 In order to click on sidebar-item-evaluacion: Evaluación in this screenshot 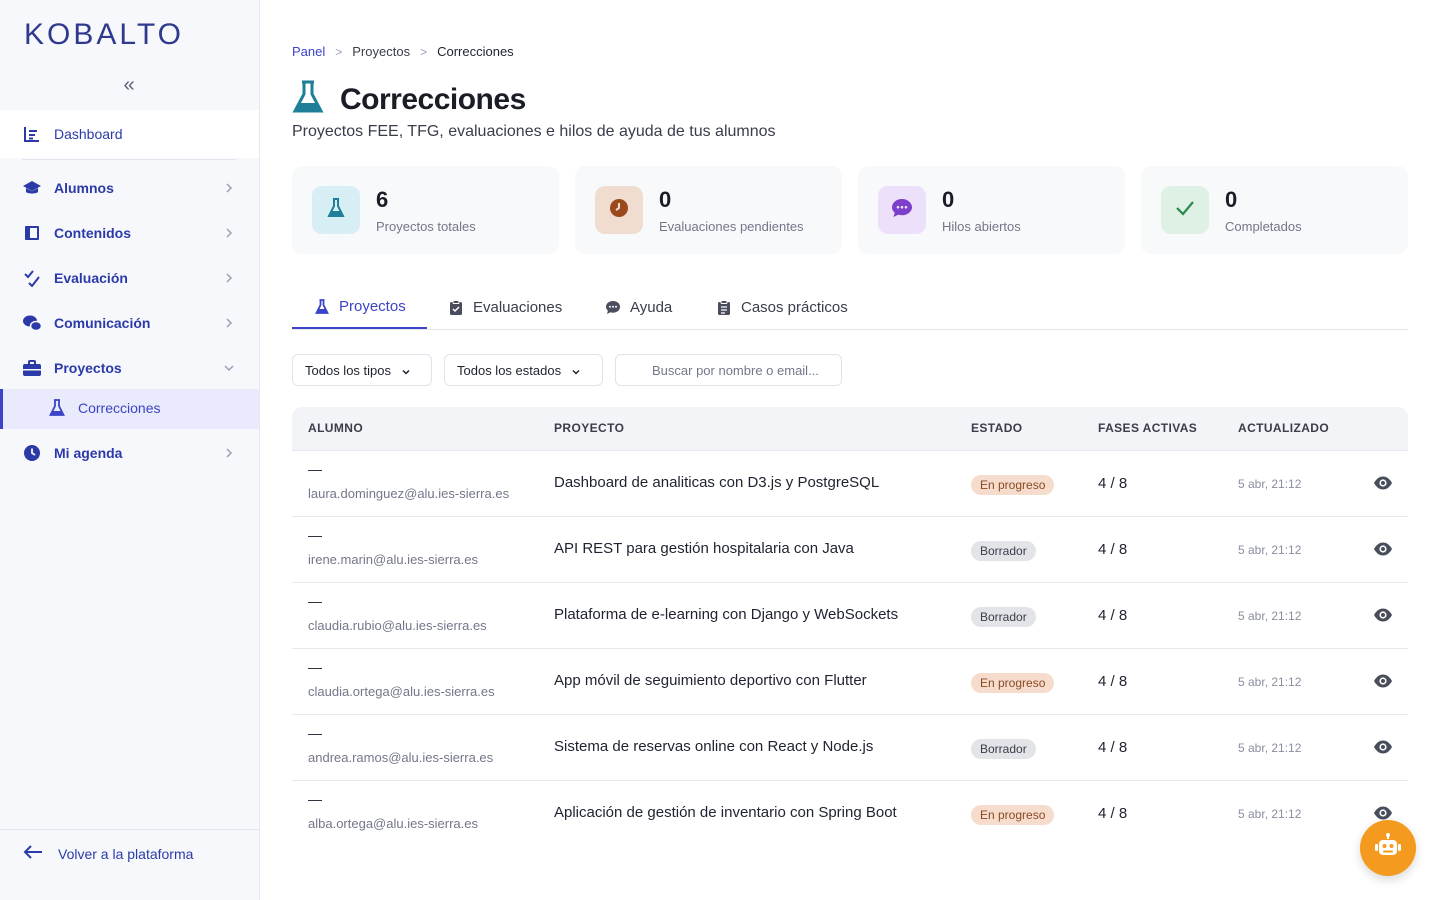, I will do `click(129, 278)`.